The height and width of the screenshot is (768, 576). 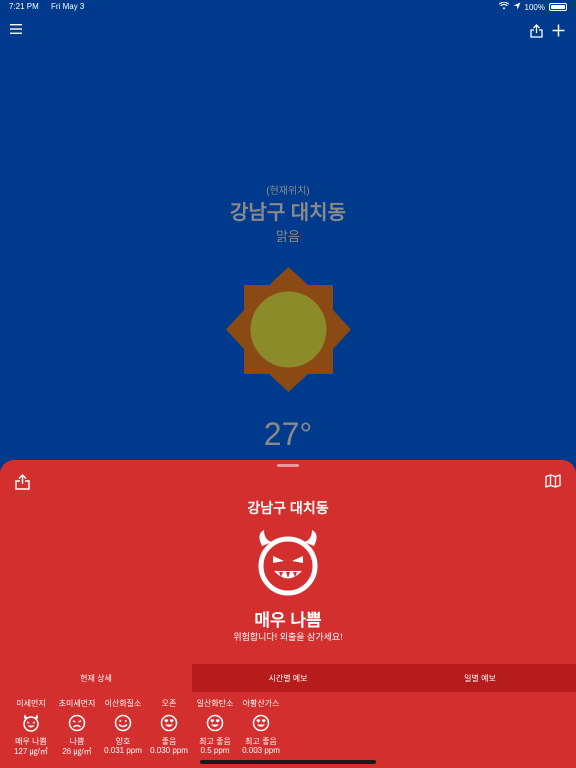 What do you see at coordinates (123, 750) in the screenshot?
I see `pollutant-value: 0.031 ppm` at bounding box center [123, 750].